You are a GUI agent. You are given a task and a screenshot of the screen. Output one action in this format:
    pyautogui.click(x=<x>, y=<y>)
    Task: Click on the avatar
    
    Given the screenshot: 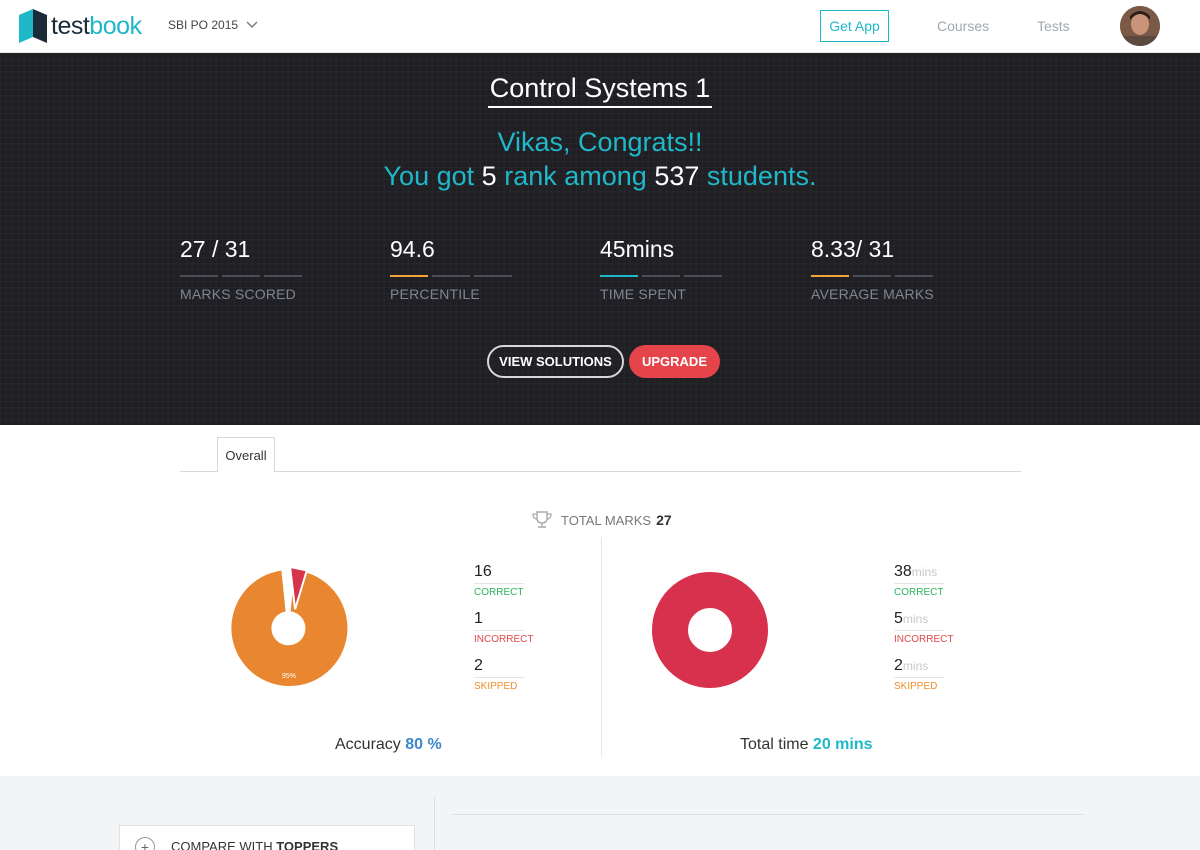 What is the action you would take?
    pyautogui.click(x=1140, y=26)
    